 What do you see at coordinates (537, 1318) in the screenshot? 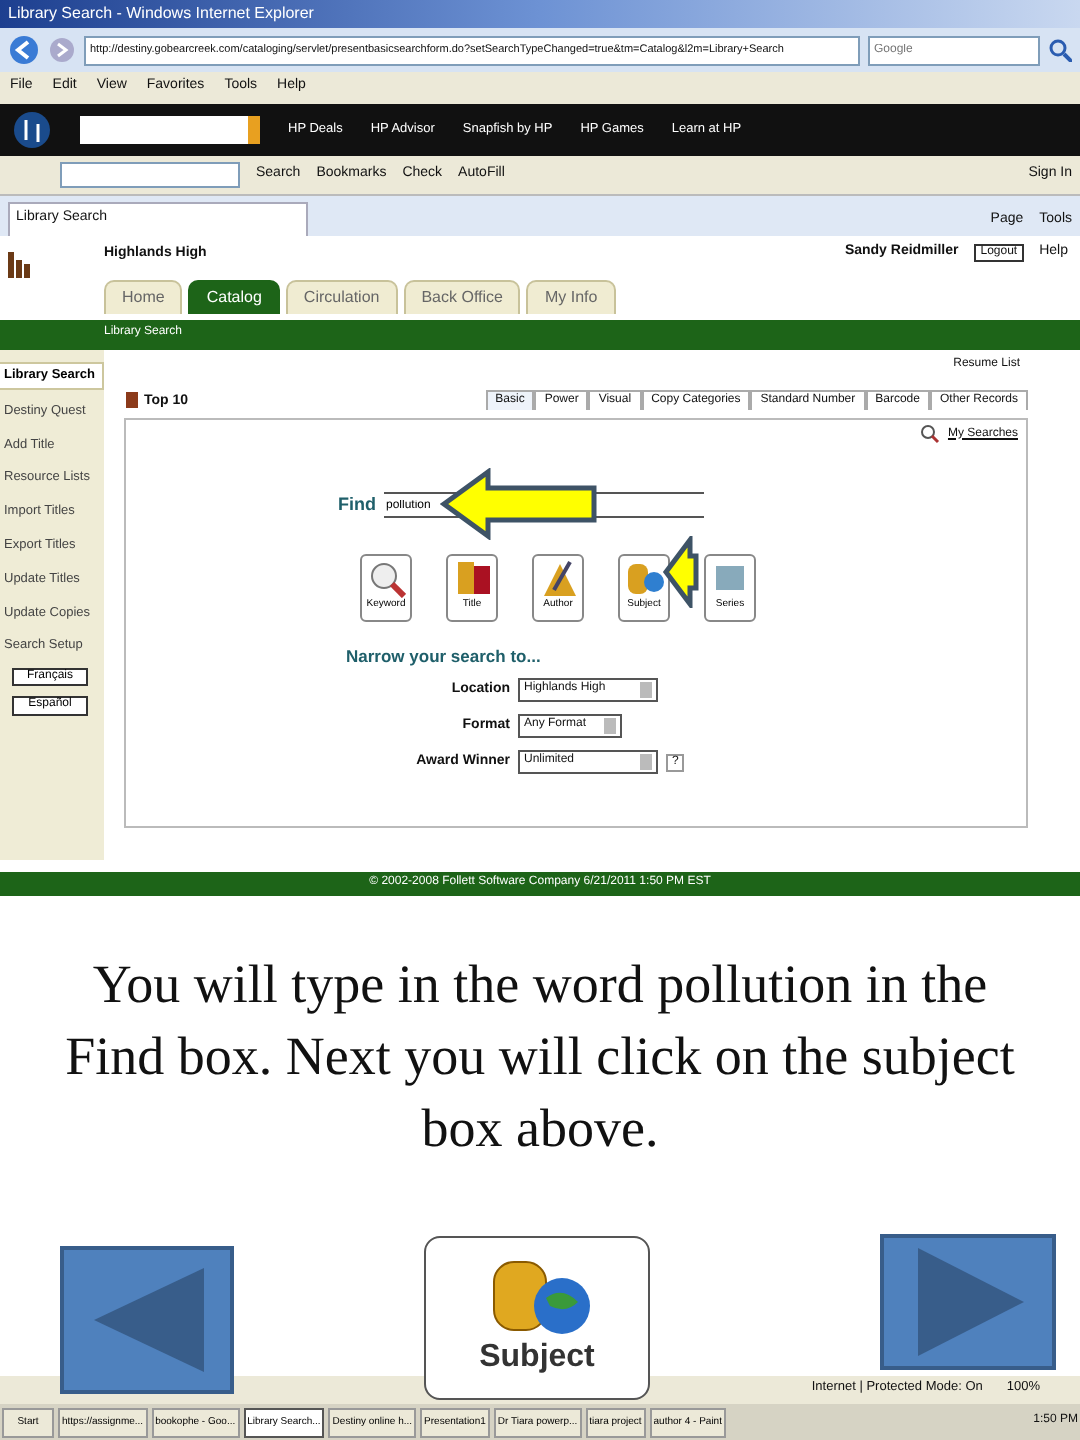
I see `subject-button: Subject` at bounding box center [537, 1318].